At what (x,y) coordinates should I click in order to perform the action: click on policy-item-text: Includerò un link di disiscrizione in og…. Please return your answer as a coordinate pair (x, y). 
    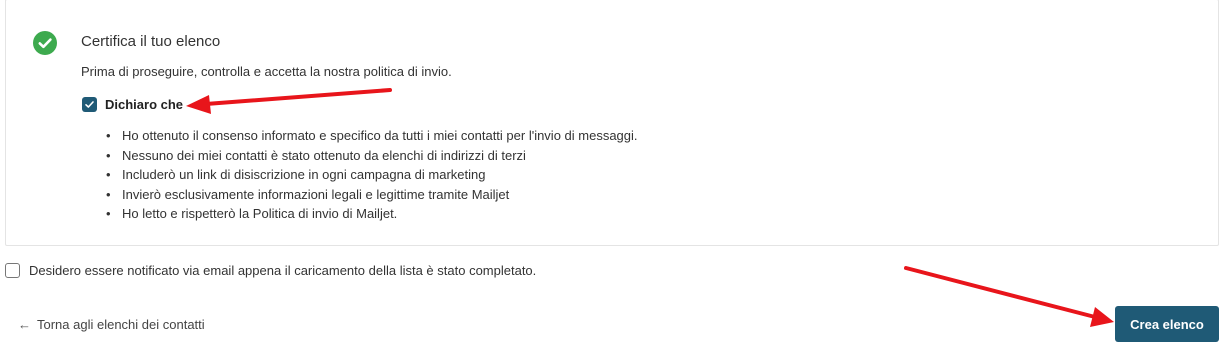
    Looking at the image, I should click on (304, 174).